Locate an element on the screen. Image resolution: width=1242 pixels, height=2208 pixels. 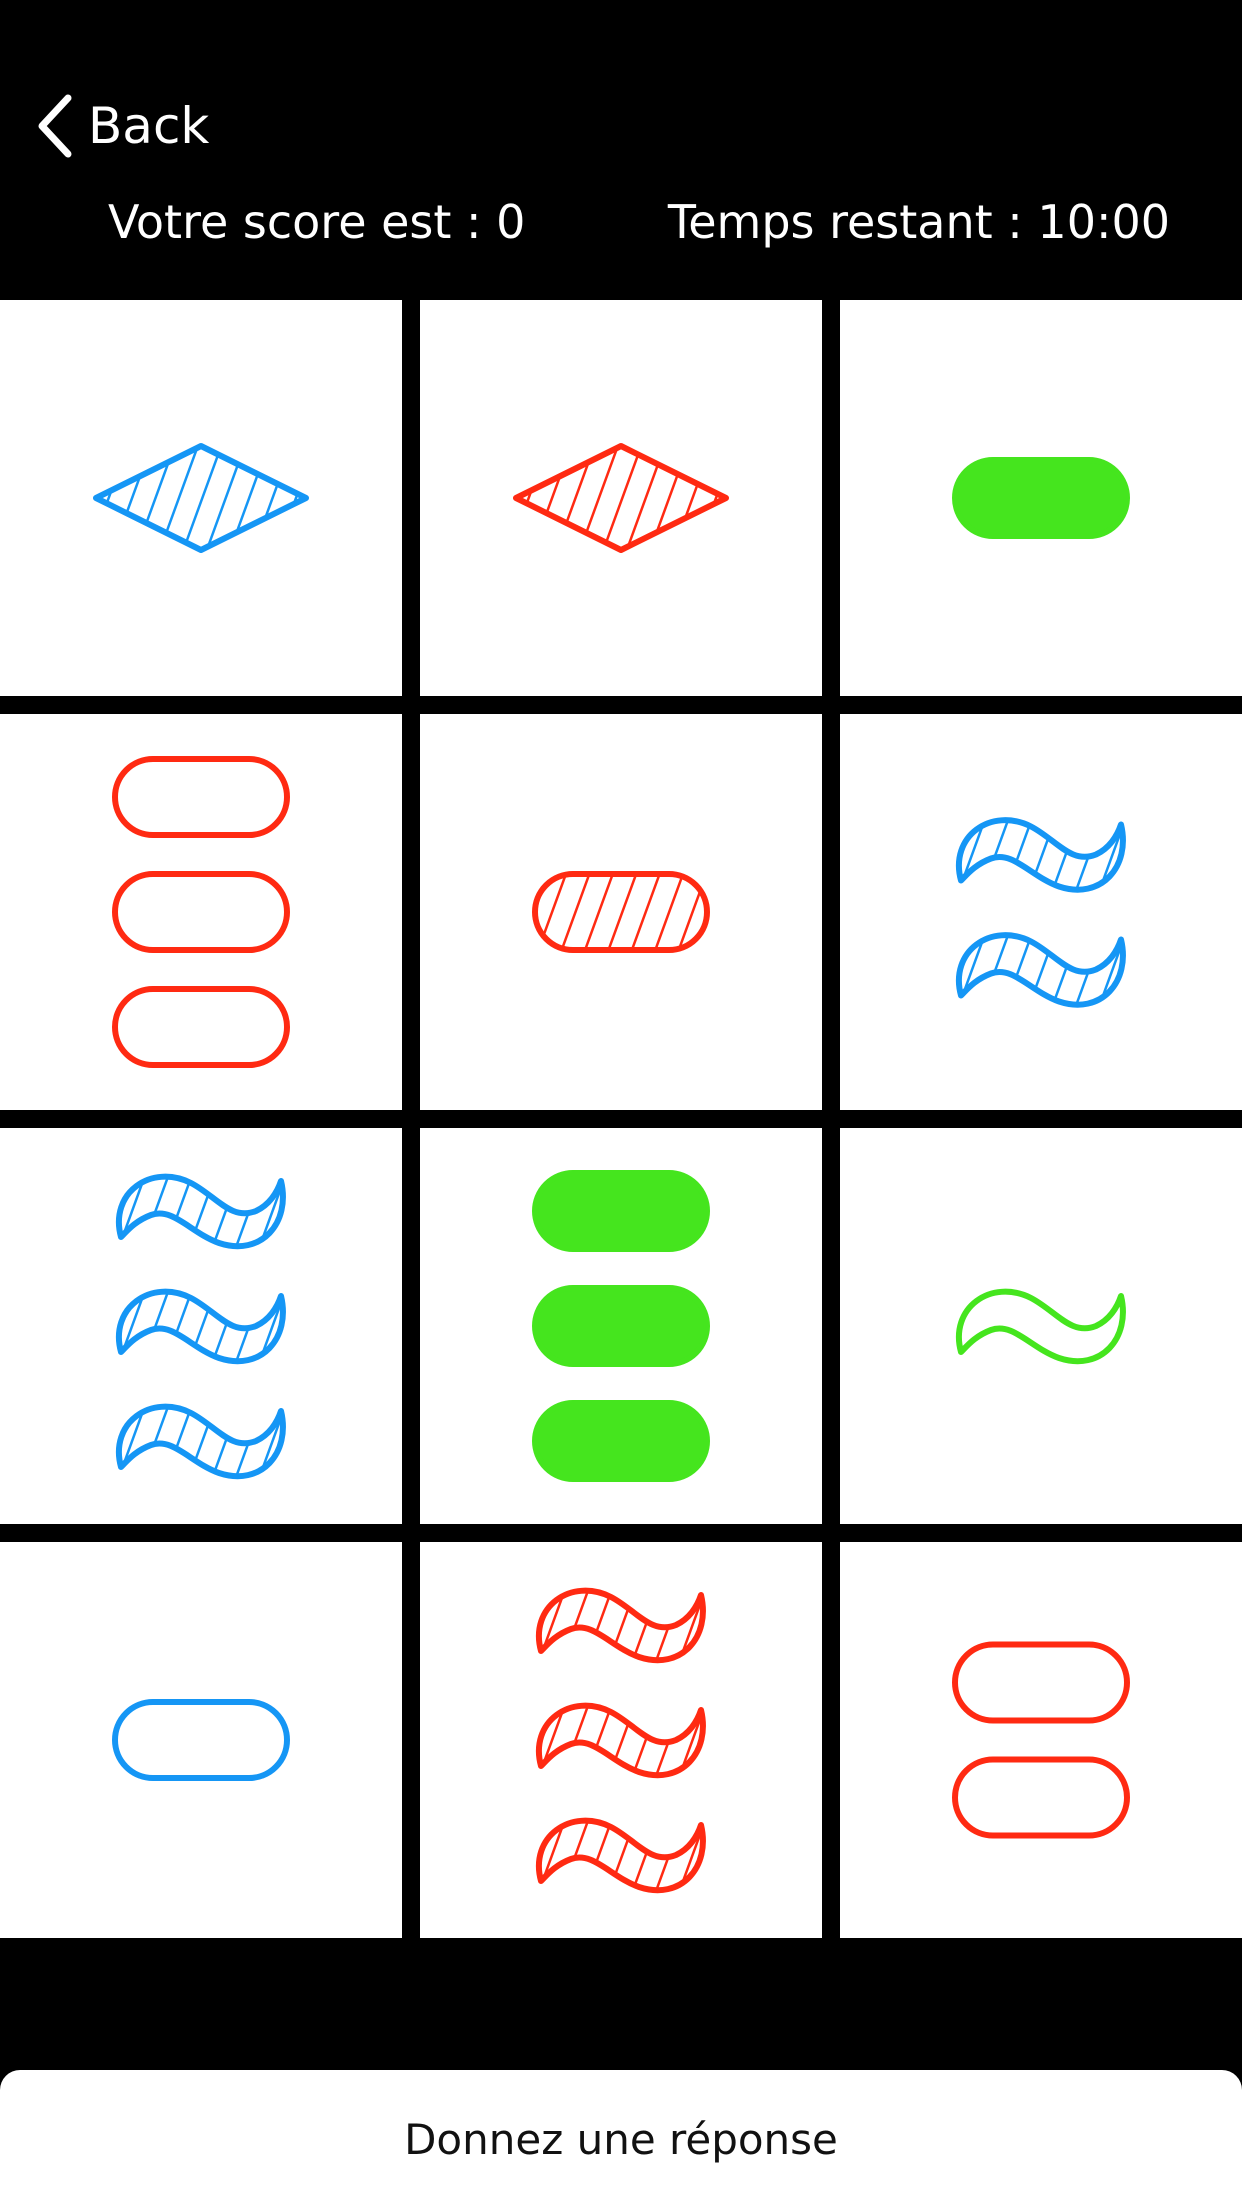
score-text: Votre score est : 0 is located at coordinates (317, 222).